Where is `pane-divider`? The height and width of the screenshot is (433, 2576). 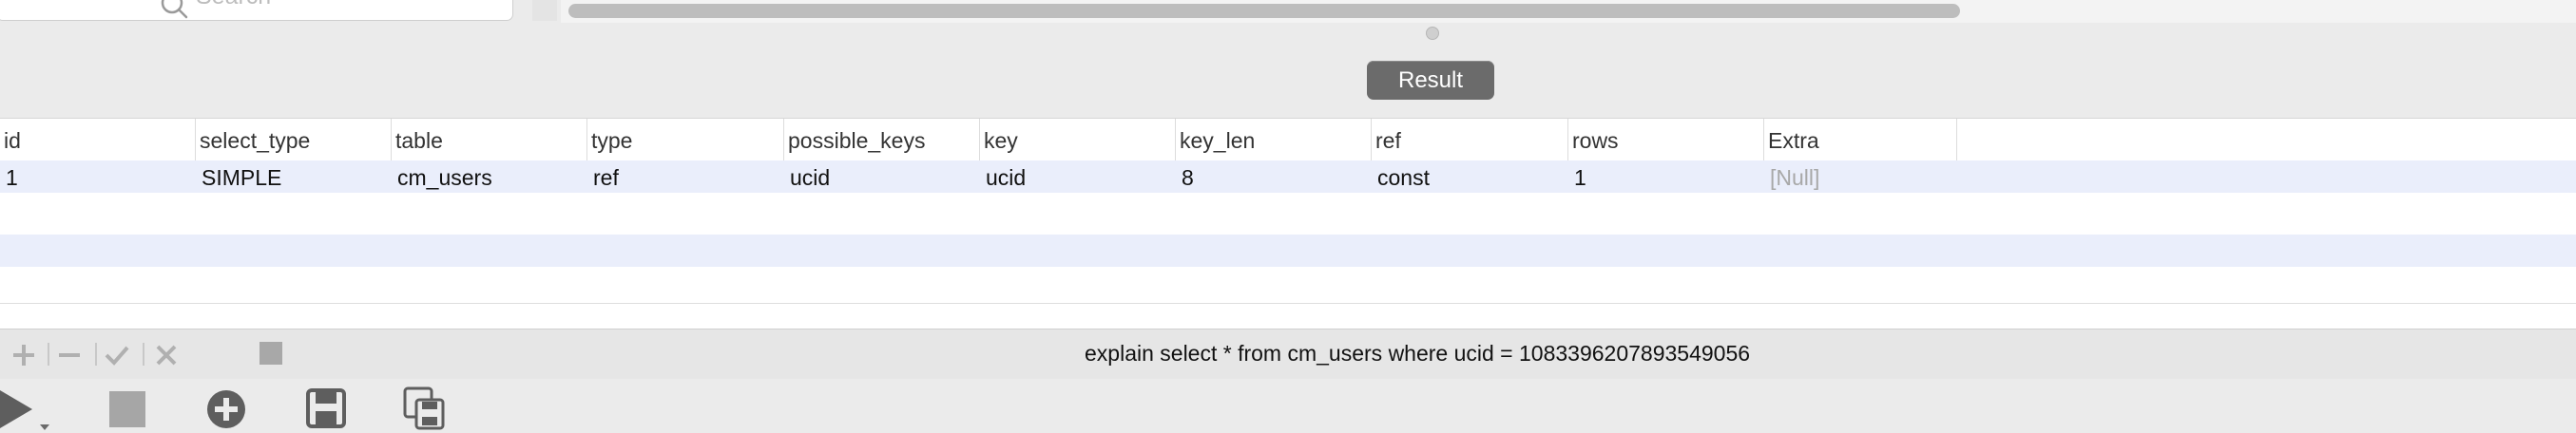 pane-divider is located at coordinates (544, 10).